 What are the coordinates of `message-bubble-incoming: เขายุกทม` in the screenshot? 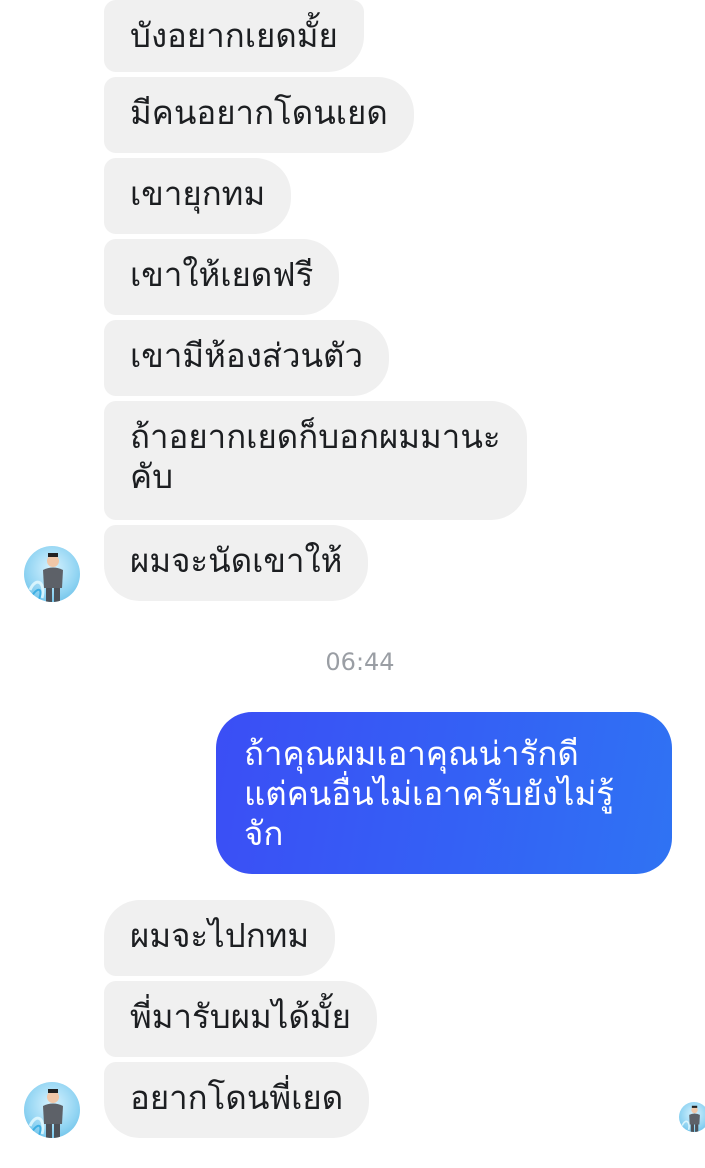 It's located at (198, 196).